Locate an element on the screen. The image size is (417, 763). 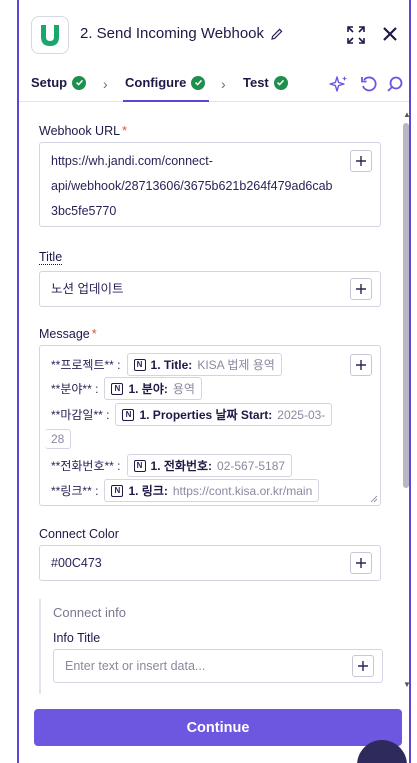
connect-color-label: Connect Color is located at coordinates (79, 534).